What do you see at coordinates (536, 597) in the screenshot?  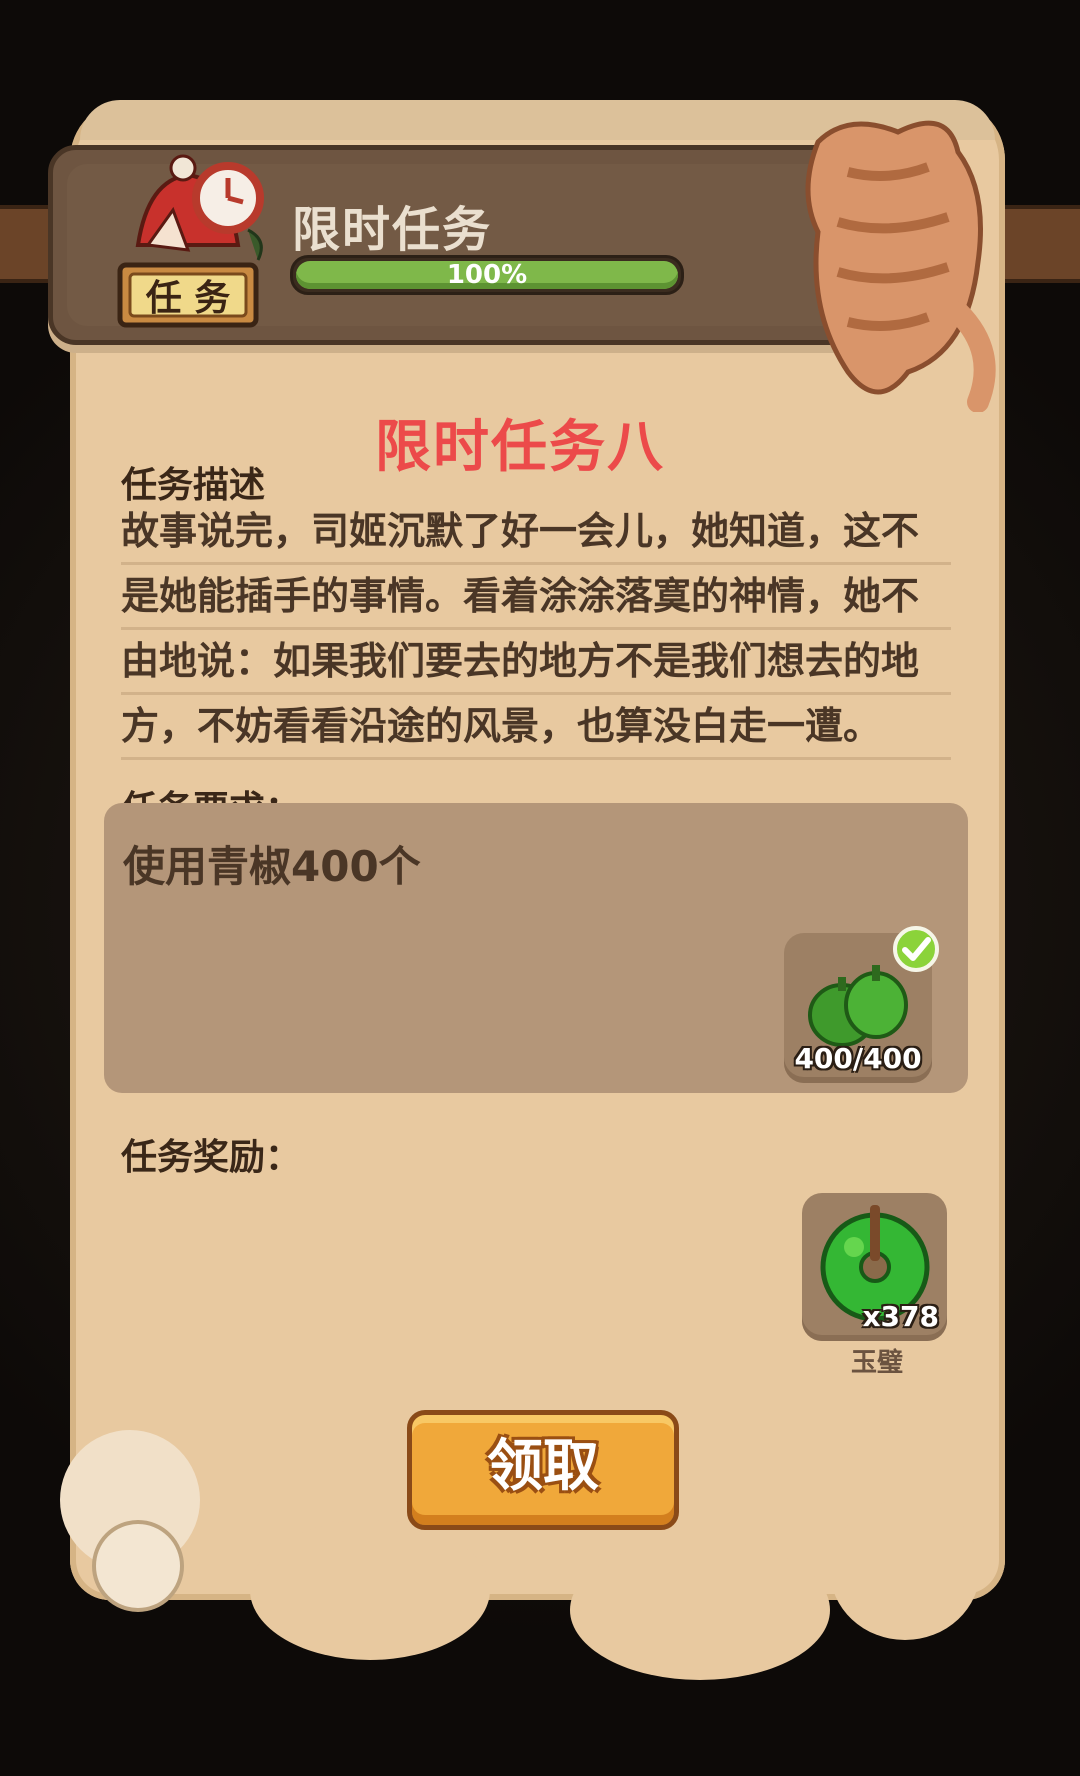 I see `description-line: 是她能插手的事情。看着涂涂落寞的神情，她不` at bounding box center [536, 597].